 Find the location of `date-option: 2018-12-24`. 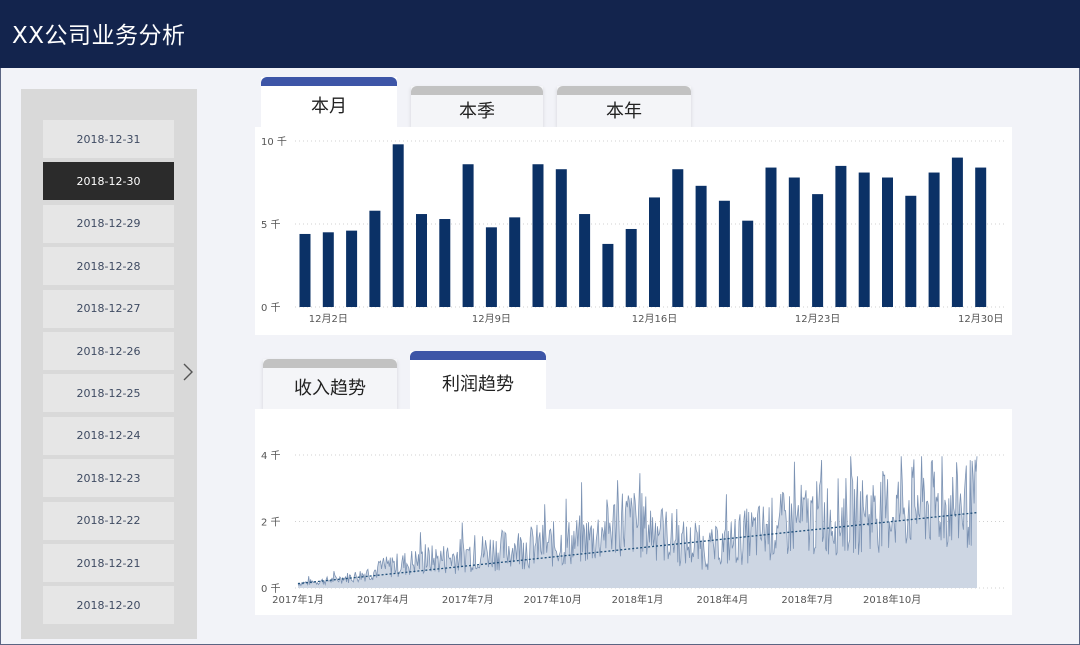

date-option: 2018-12-24 is located at coordinates (108, 436).